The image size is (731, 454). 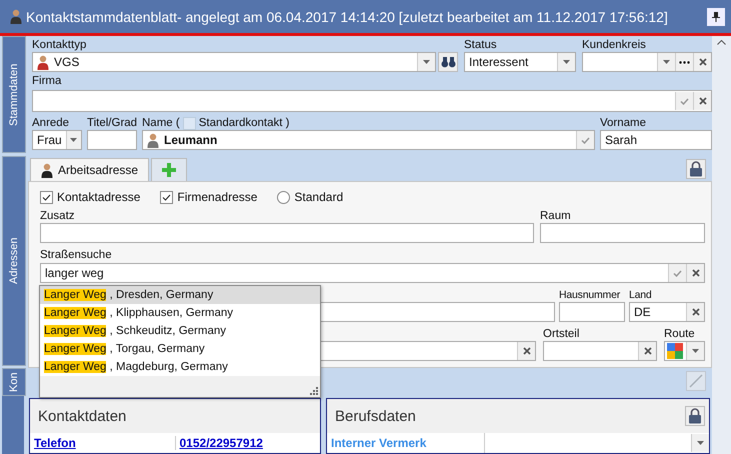 I want to click on field-label: Kundenkreis, so click(x=614, y=45).